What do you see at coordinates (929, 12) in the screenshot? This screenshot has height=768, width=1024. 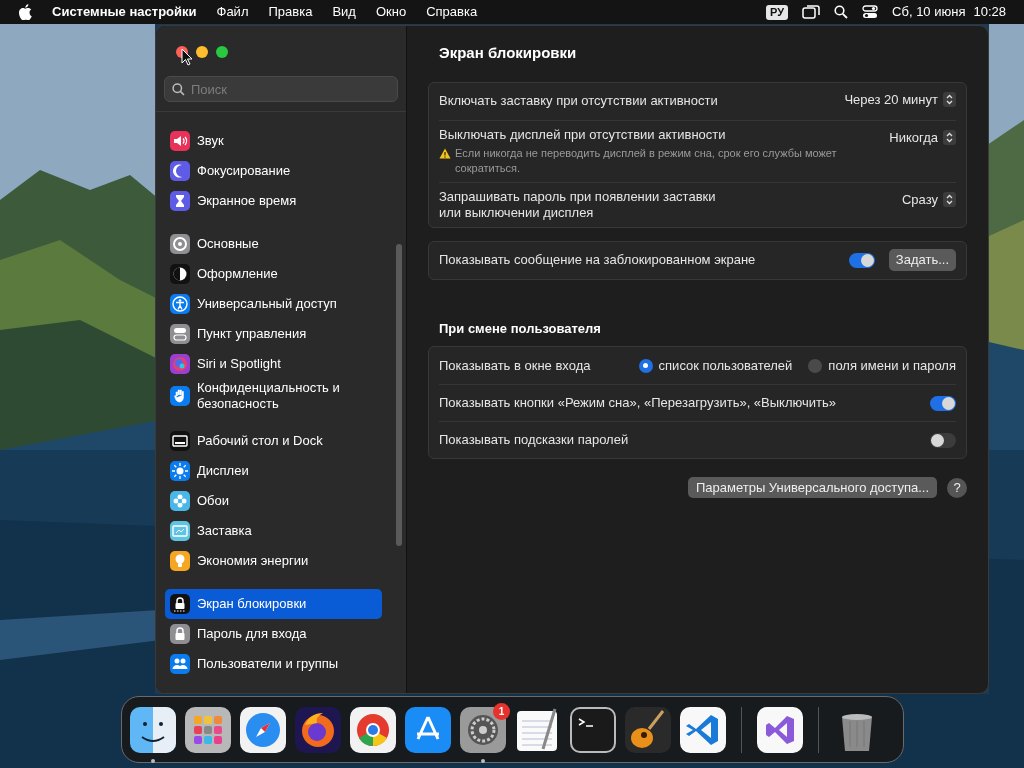 I see `date-text: Сб, 10 июня` at bounding box center [929, 12].